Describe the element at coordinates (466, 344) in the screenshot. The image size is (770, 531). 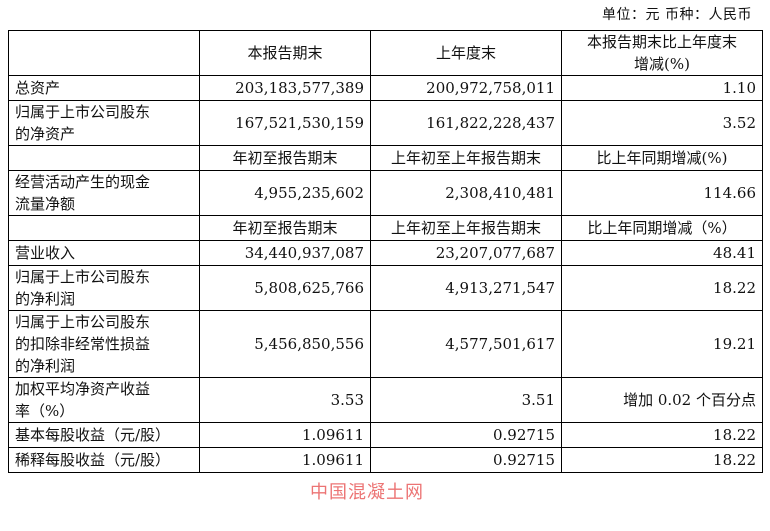
I see `value-previous: 4,577,501,617` at that location.